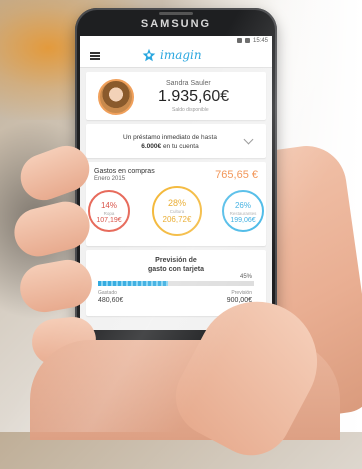 This screenshot has width=362, height=469. Describe the element at coordinates (111, 300) in the screenshot. I see `spent-value: 480,60€` at that location.